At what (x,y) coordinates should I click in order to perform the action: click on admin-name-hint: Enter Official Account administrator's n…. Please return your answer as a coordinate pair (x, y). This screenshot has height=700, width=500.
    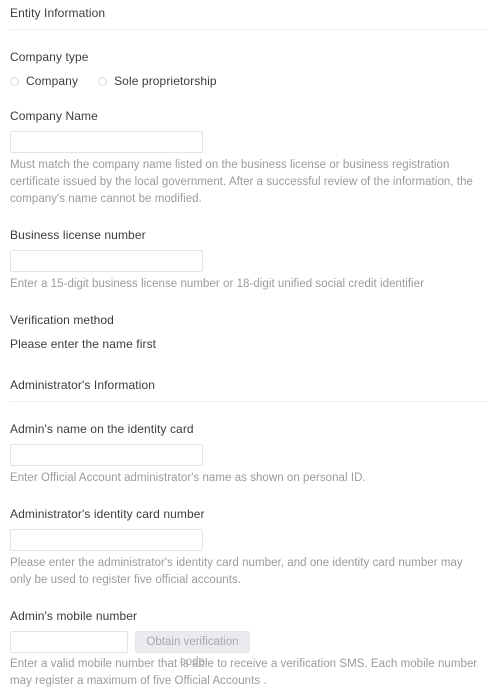
    Looking at the image, I should click on (188, 478).